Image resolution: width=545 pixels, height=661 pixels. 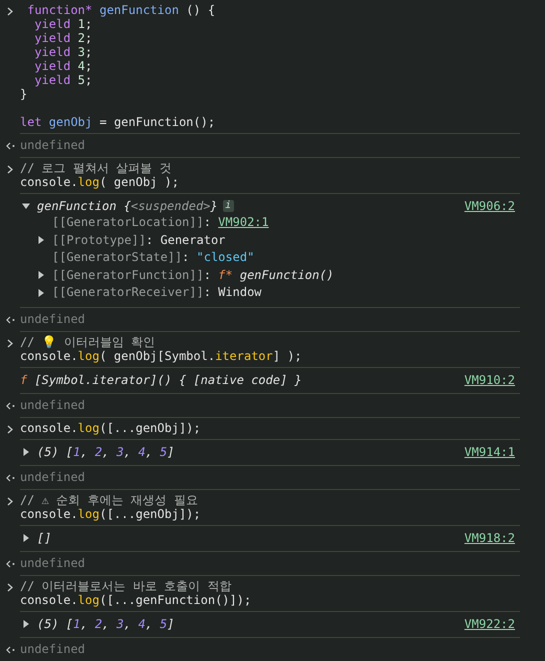 I want to click on code-line: let genObj = genFunction();, so click(x=118, y=122).